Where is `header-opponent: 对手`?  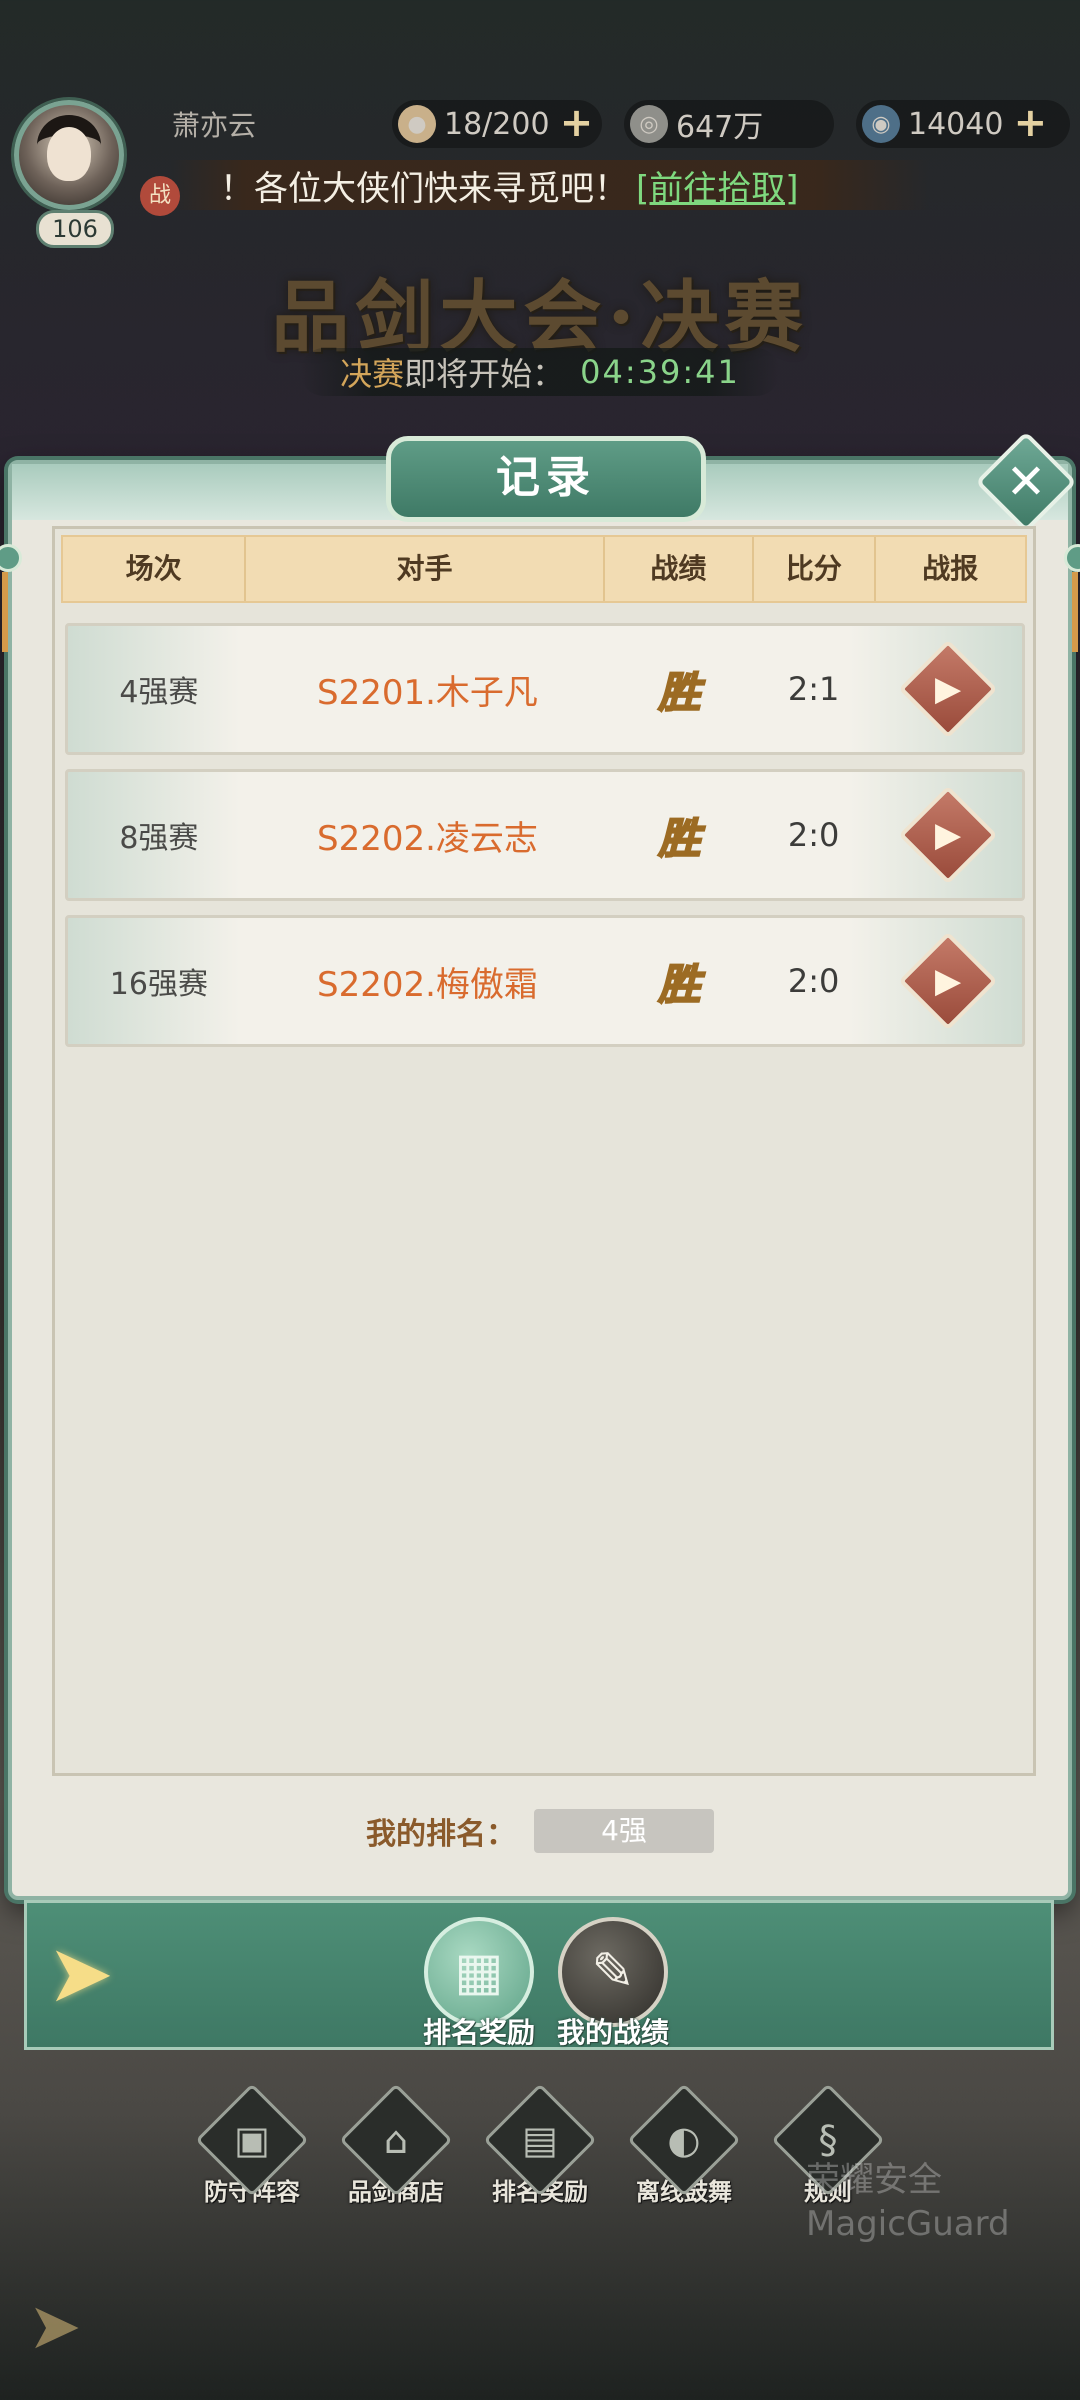 header-opponent: 对手 is located at coordinates (425, 569).